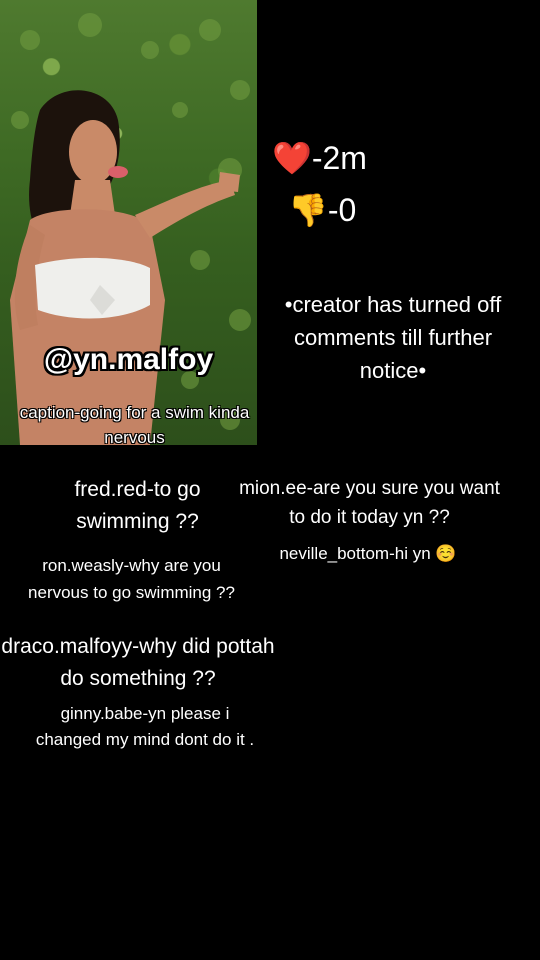 The width and height of the screenshot is (540, 960). What do you see at coordinates (319, 158) in the screenshot?
I see `likes-count: ❤️-2m` at bounding box center [319, 158].